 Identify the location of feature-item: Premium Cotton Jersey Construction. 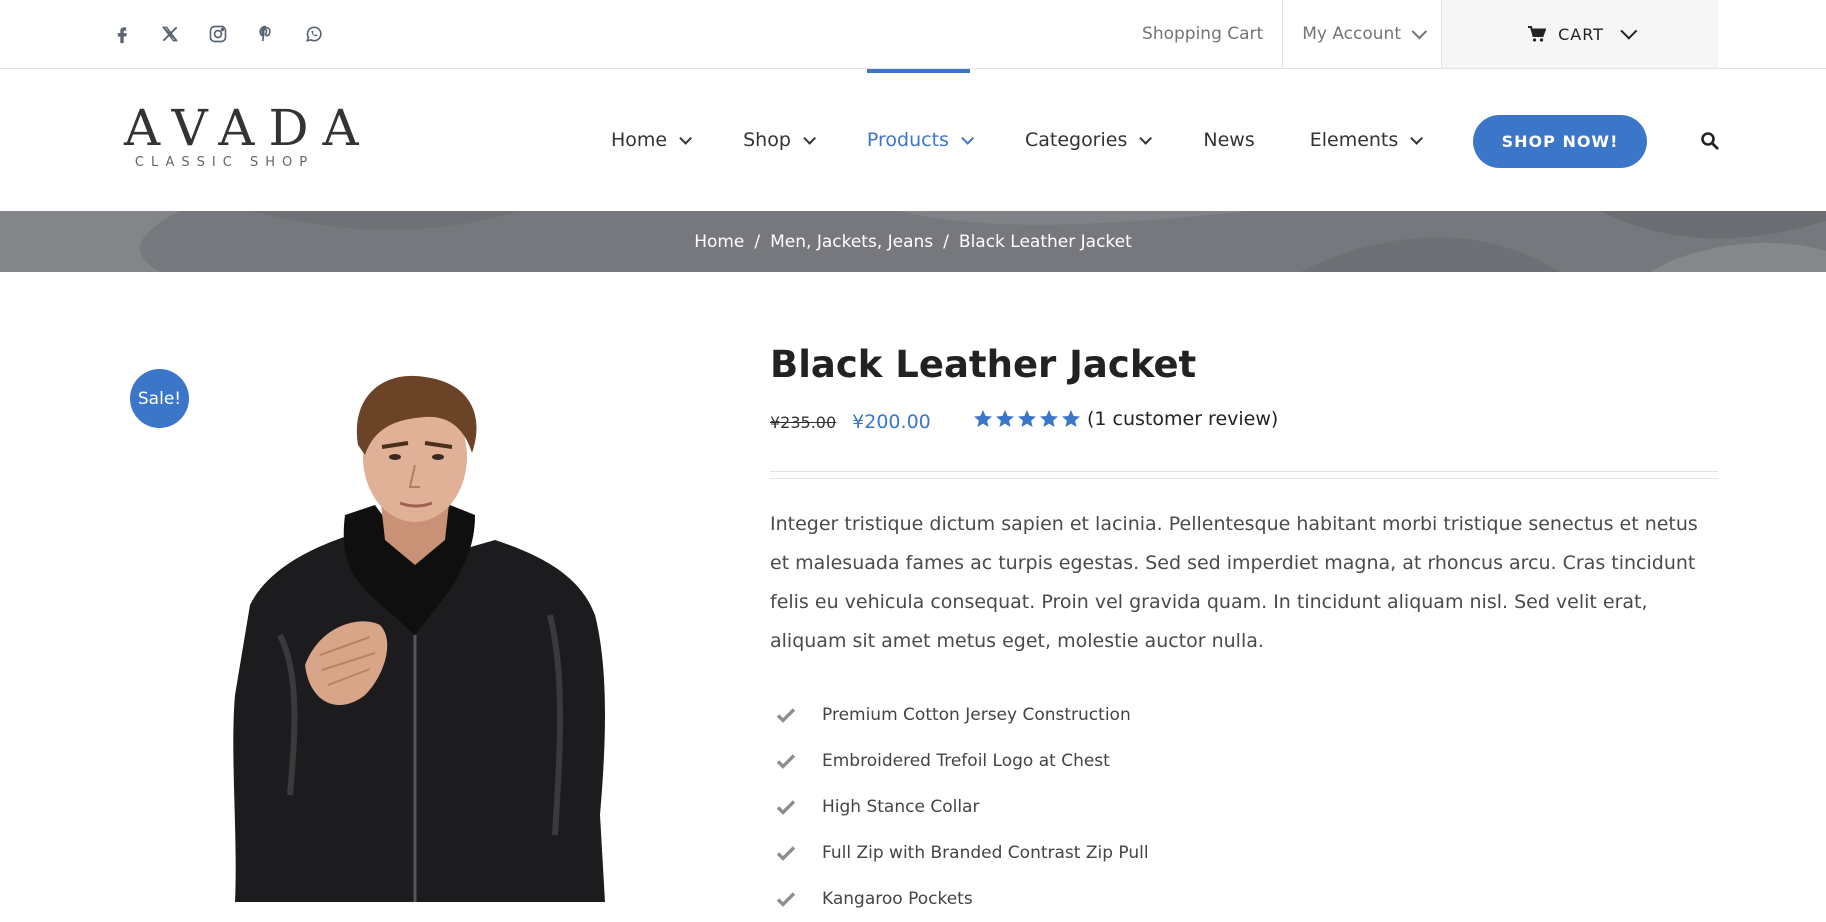
(959, 715).